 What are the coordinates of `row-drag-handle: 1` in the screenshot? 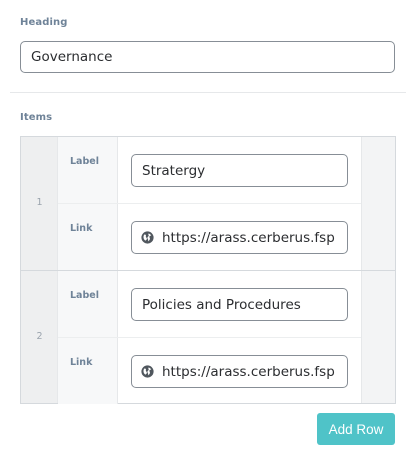 It's located at (39, 203).